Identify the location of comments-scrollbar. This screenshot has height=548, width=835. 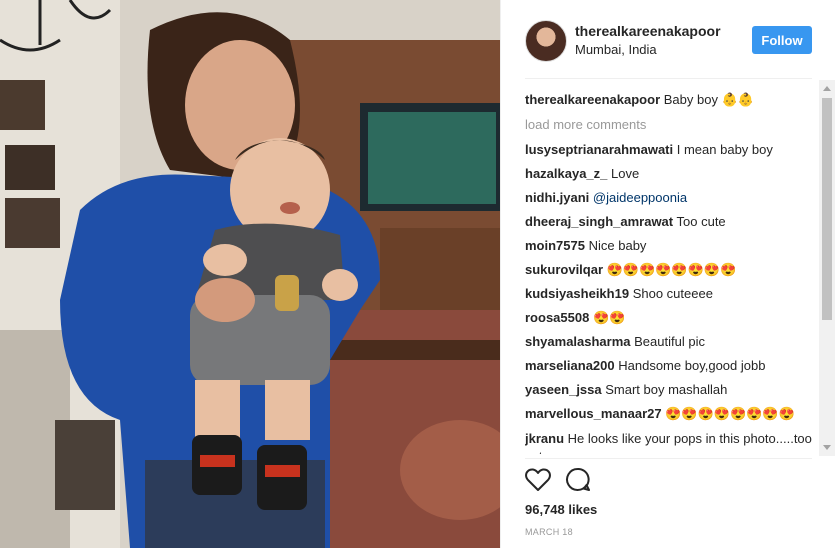
(827, 268).